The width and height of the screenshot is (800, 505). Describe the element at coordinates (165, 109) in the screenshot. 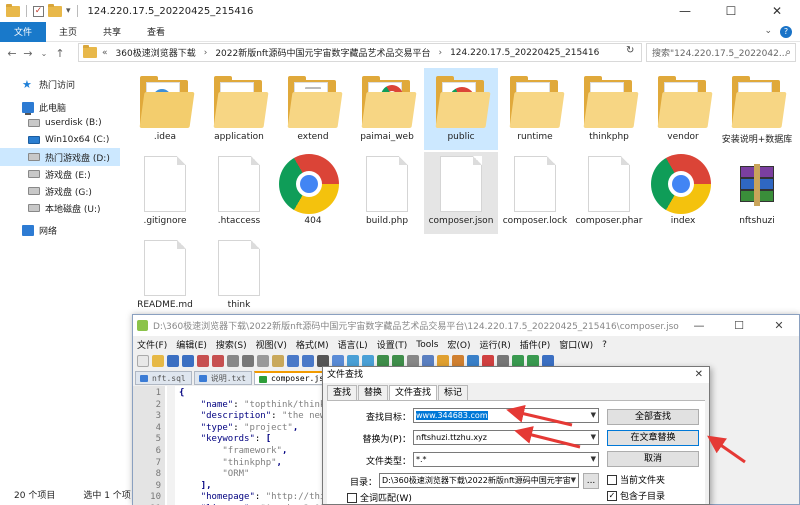

I see `file-item: .idea` at that location.